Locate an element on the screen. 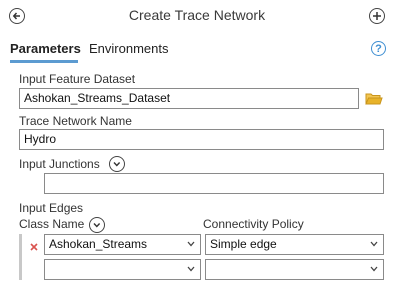  folder-icon is located at coordinates (374, 99).